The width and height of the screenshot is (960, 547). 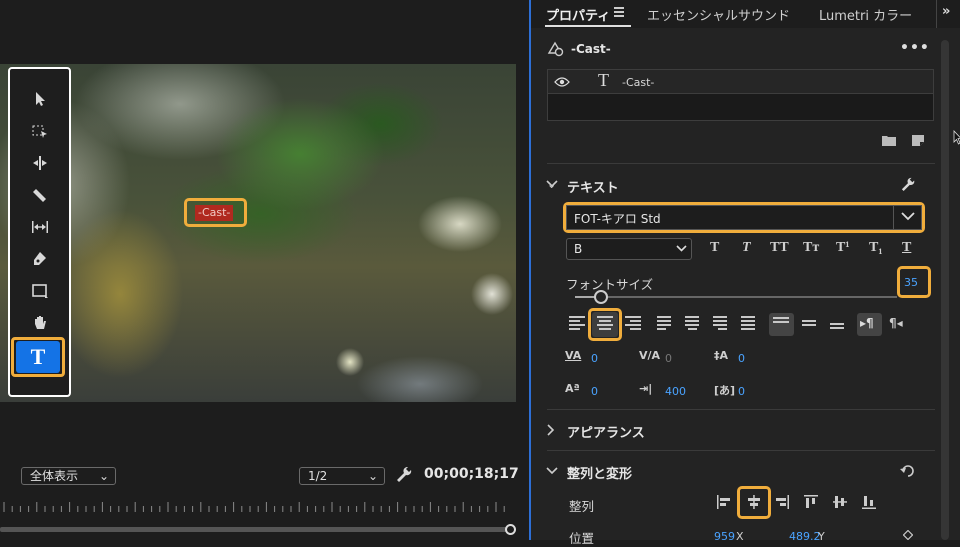 What do you see at coordinates (555, 49) in the screenshot?
I see `graphic-clip-icon` at bounding box center [555, 49].